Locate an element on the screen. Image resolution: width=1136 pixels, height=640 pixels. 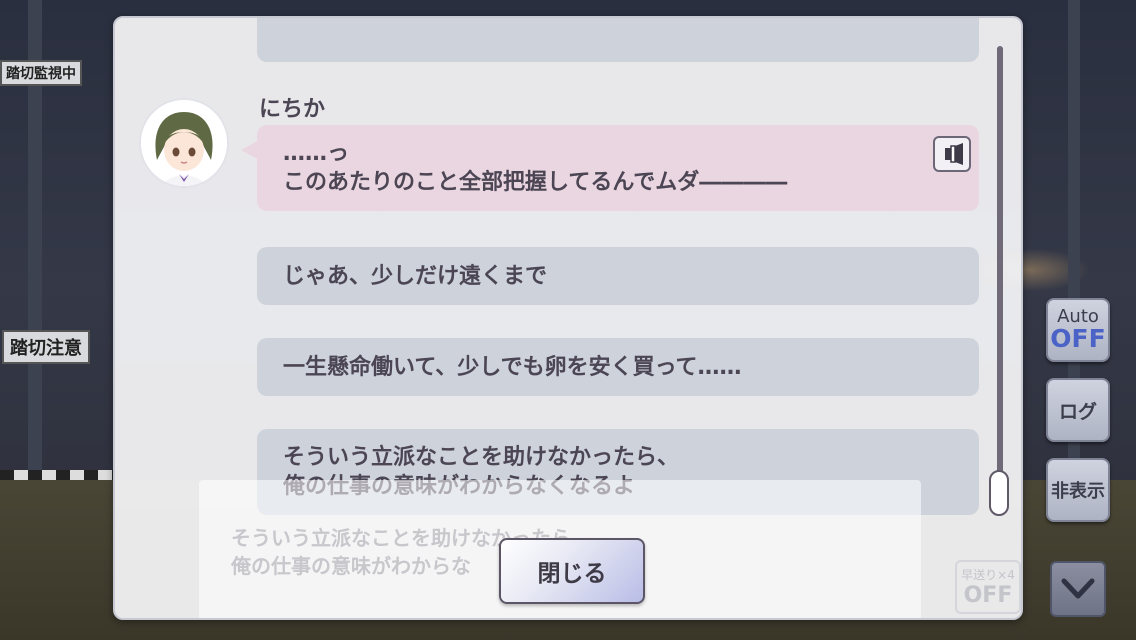
log-button: ログ is located at coordinates (1078, 410).